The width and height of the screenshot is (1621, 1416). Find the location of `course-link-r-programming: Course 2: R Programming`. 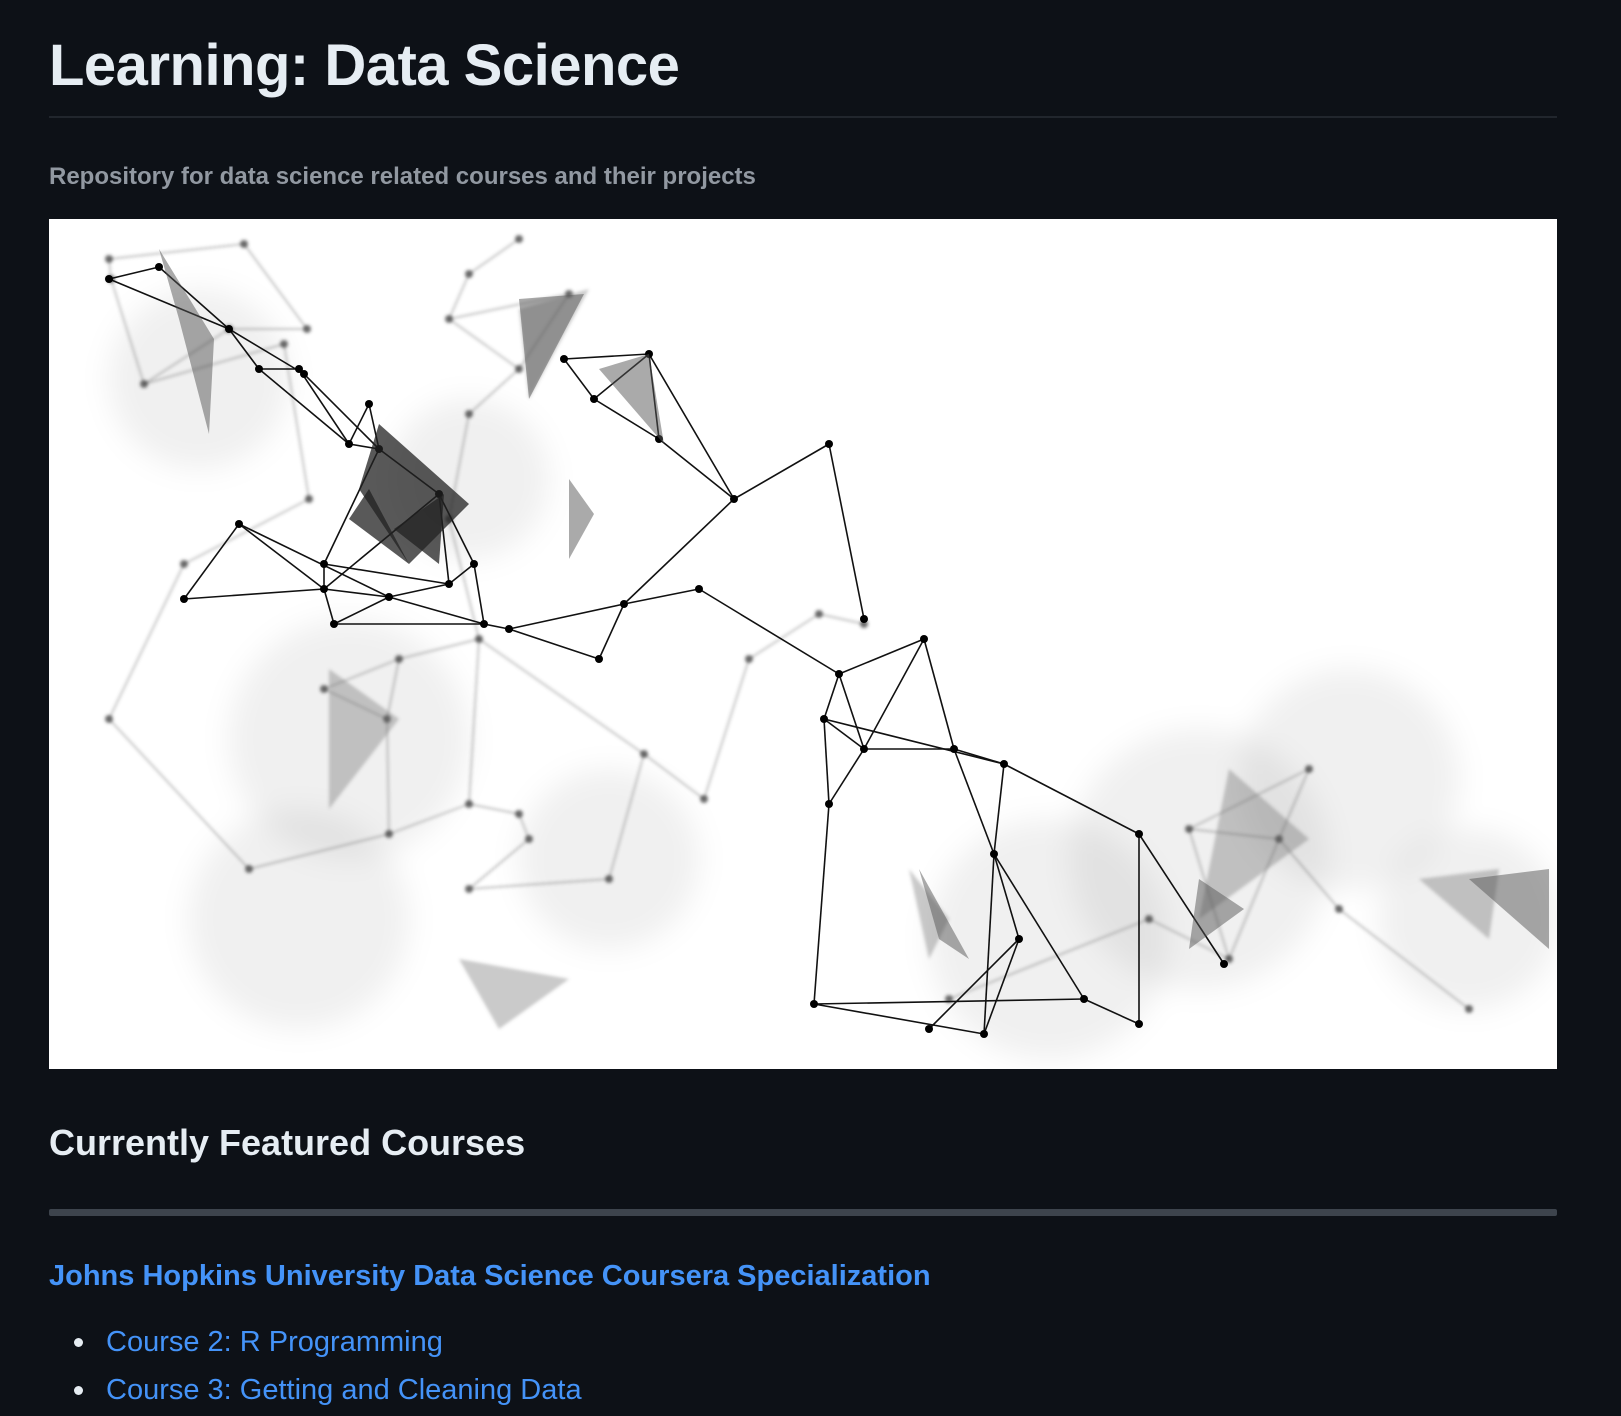

course-link-r-programming: Course 2: R Programming is located at coordinates (274, 1342).